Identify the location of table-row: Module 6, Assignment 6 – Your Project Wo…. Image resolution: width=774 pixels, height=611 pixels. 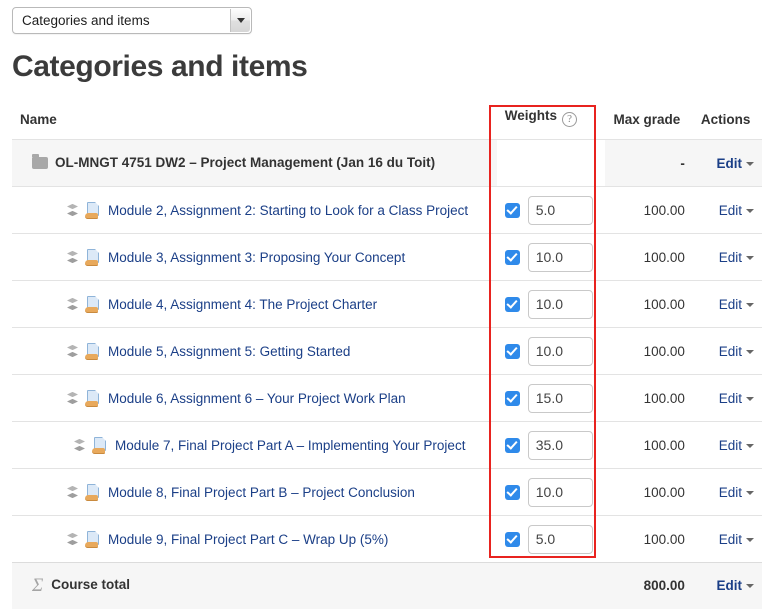
(387, 398).